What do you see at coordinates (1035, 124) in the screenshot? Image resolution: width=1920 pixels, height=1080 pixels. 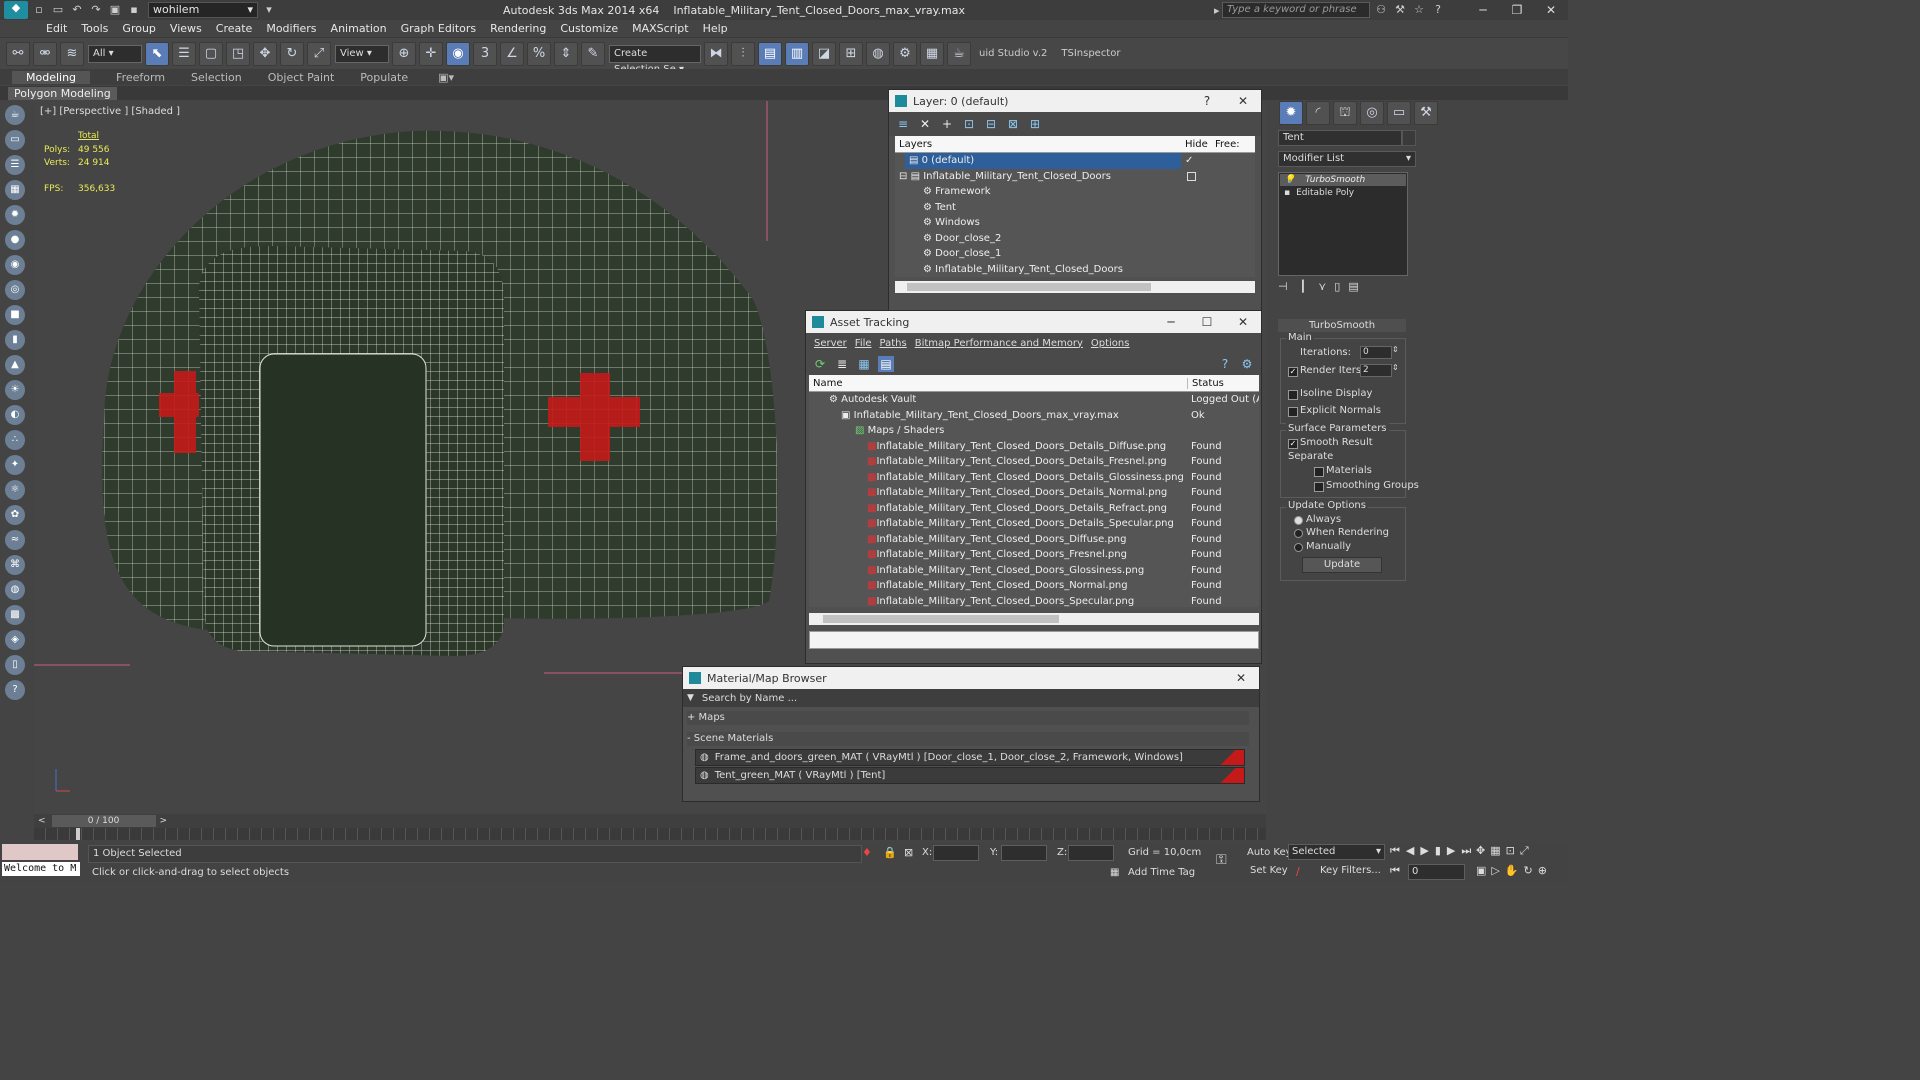 I see `layer-freeze-all-icon: ⊞` at bounding box center [1035, 124].